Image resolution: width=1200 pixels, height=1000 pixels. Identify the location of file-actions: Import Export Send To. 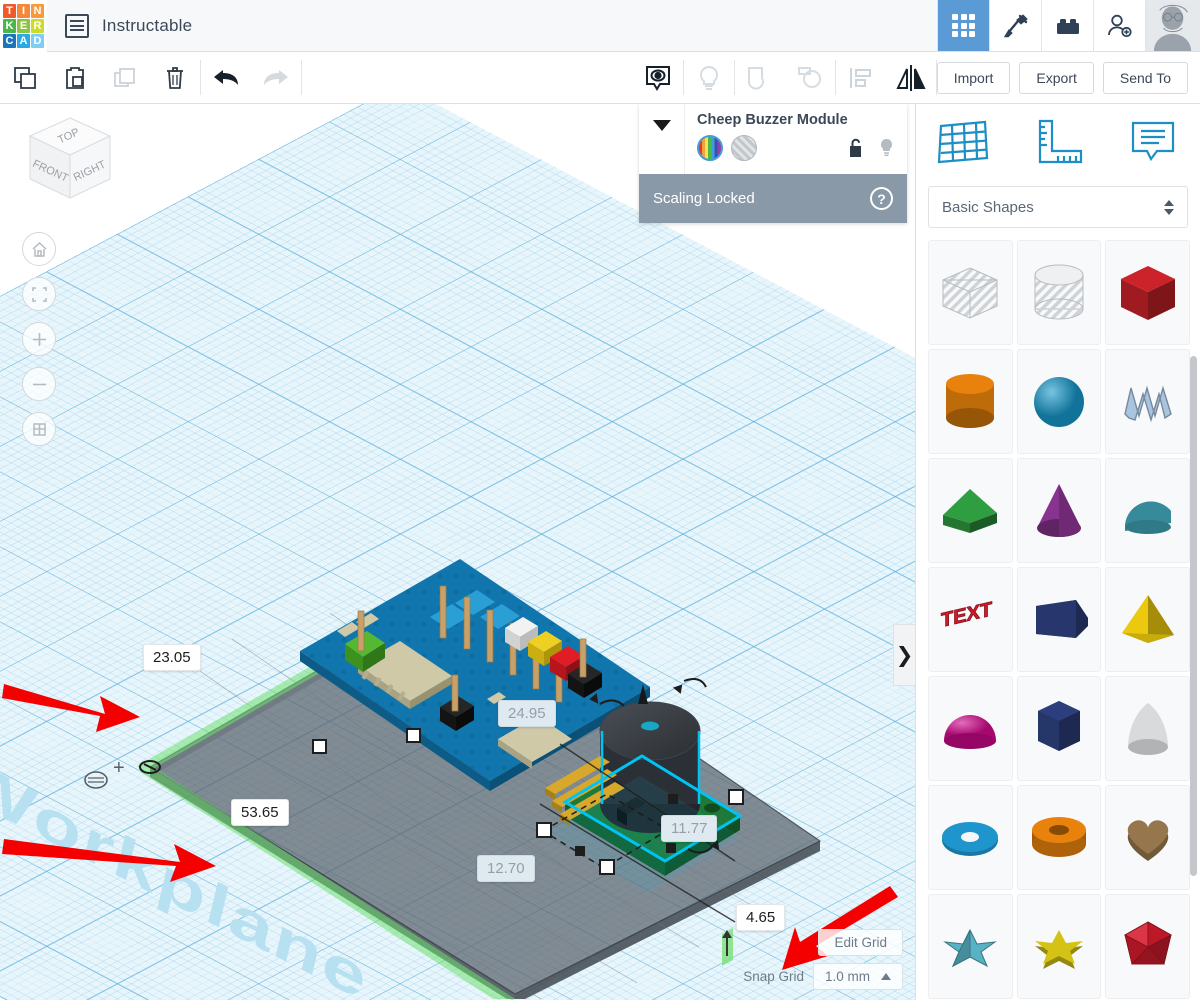
(1068, 77).